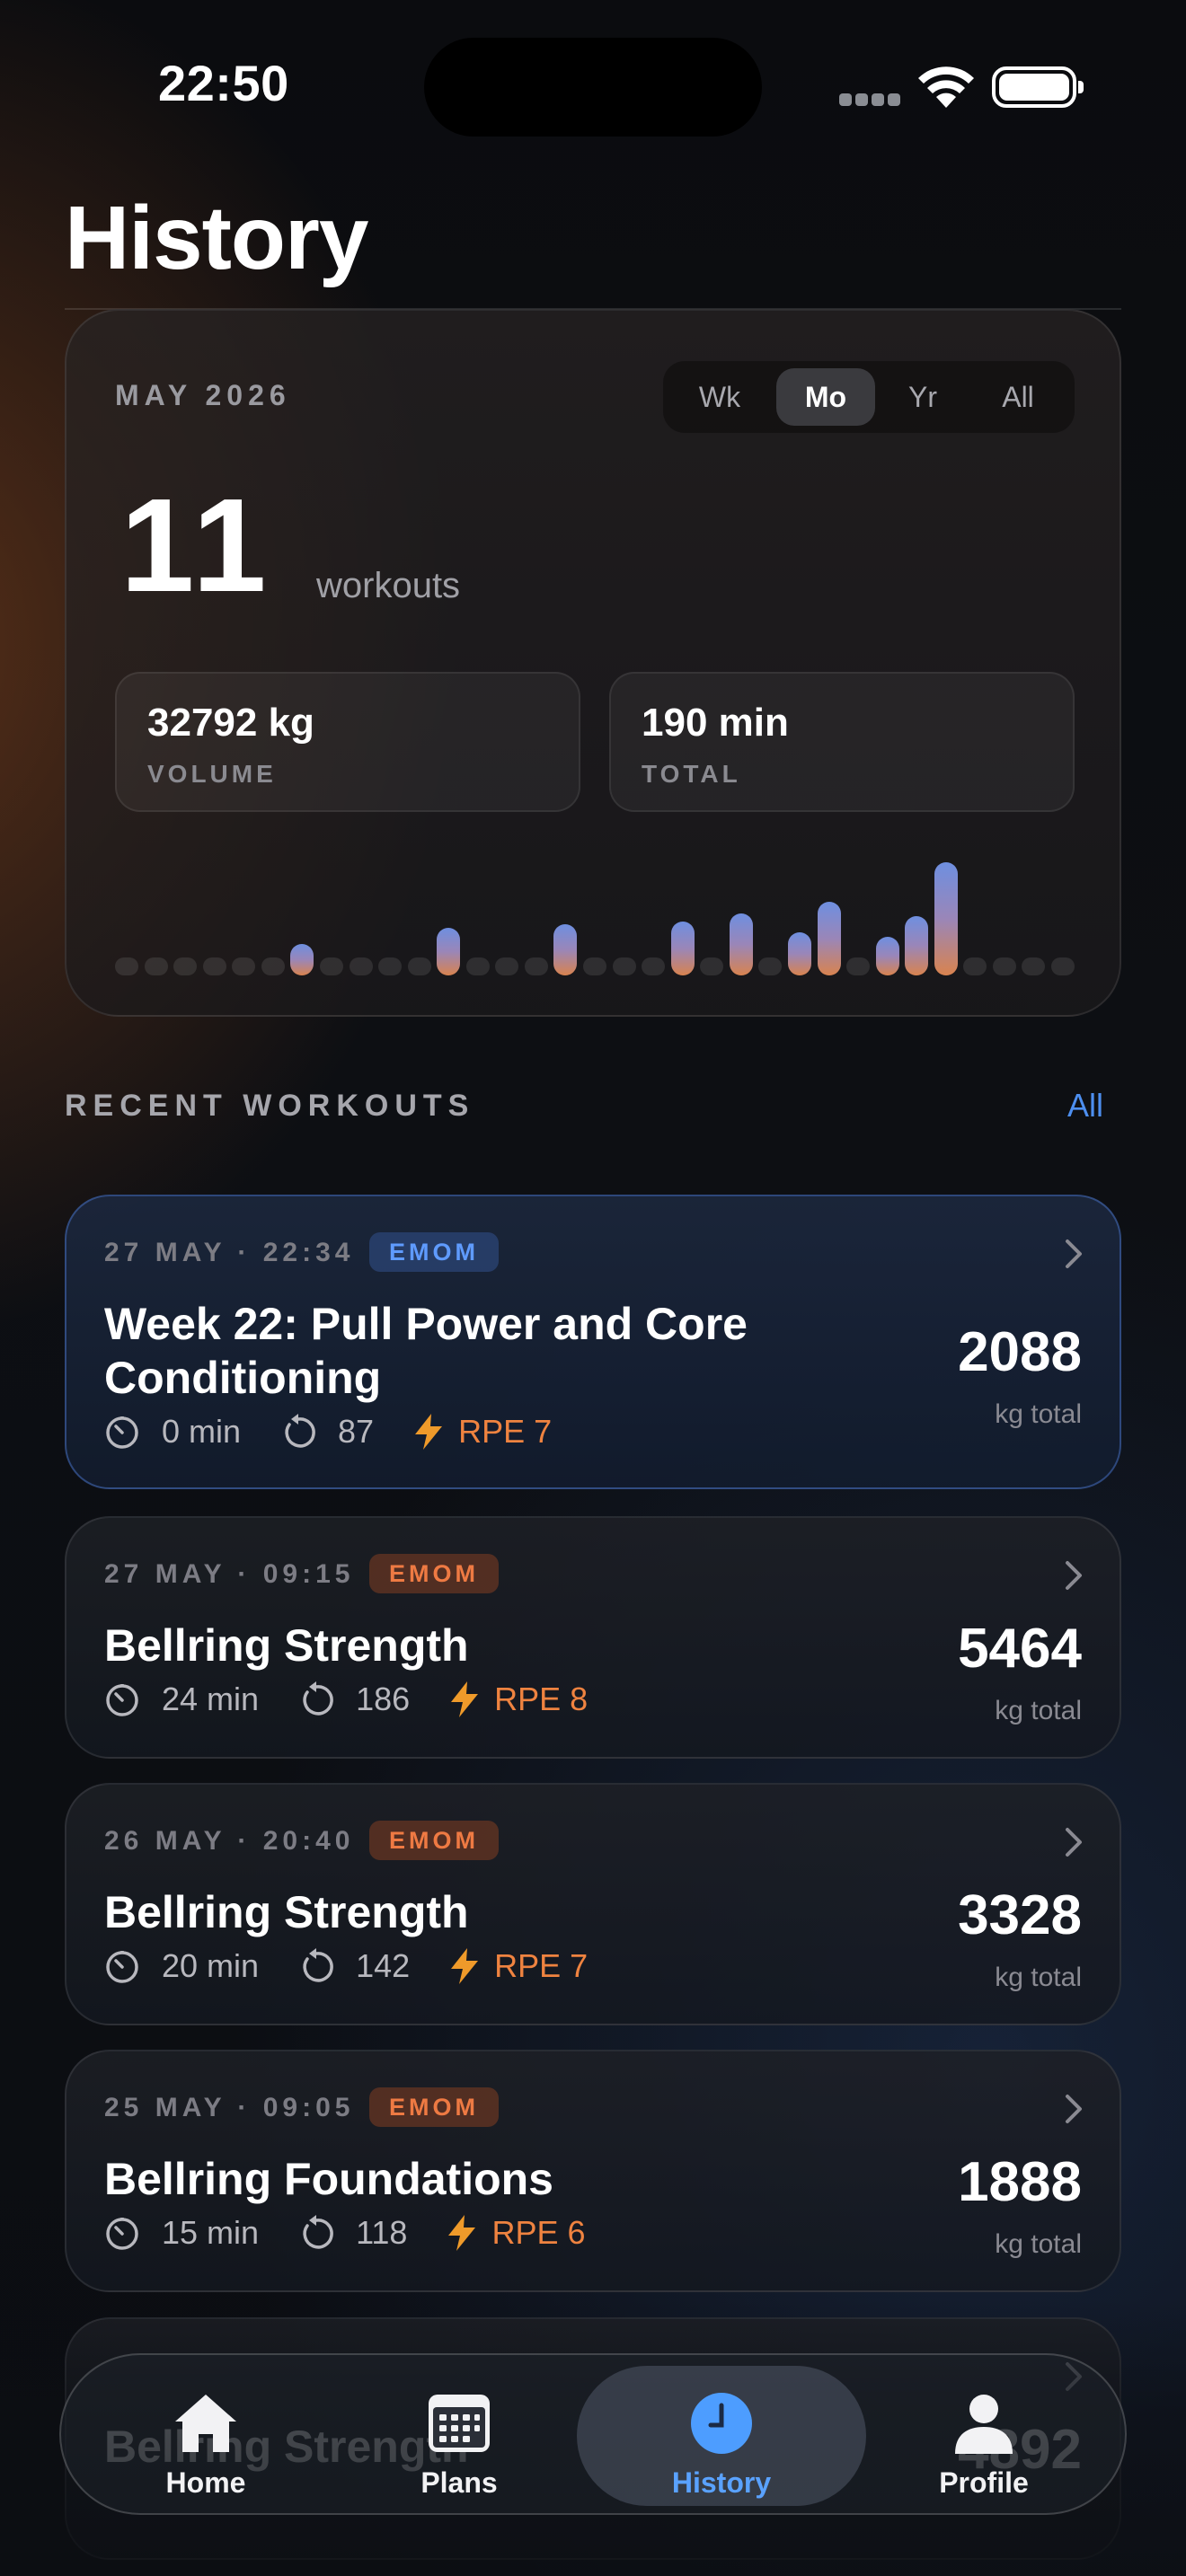 This screenshot has height=2576, width=1186. Describe the element at coordinates (202, 1431) in the screenshot. I see `workout-duration: 0 min` at that location.